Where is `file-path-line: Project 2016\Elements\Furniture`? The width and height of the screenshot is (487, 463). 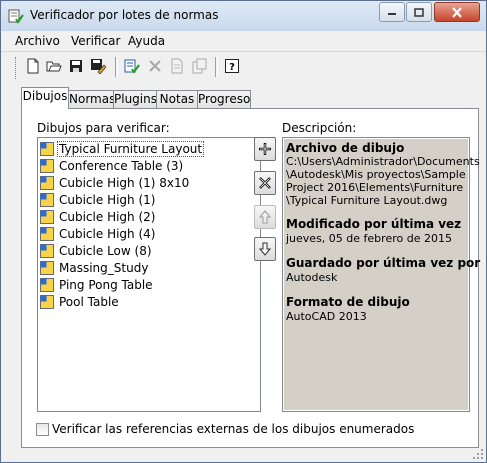
file-path-line: Project 2016\Elements\Furniture is located at coordinates (375, 187).